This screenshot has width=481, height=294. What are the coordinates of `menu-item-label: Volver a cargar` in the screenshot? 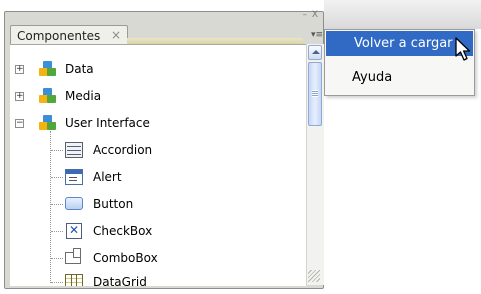 It's located at (403, 43).